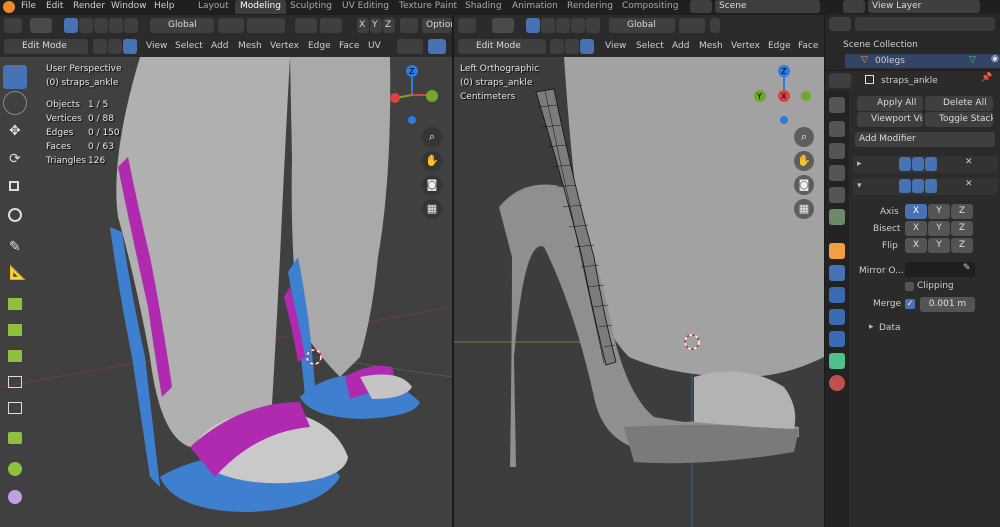  Describe the element at coordinates (711, 46) in the screenshot. I see `right-menu-mesh: Mesh` at that location.